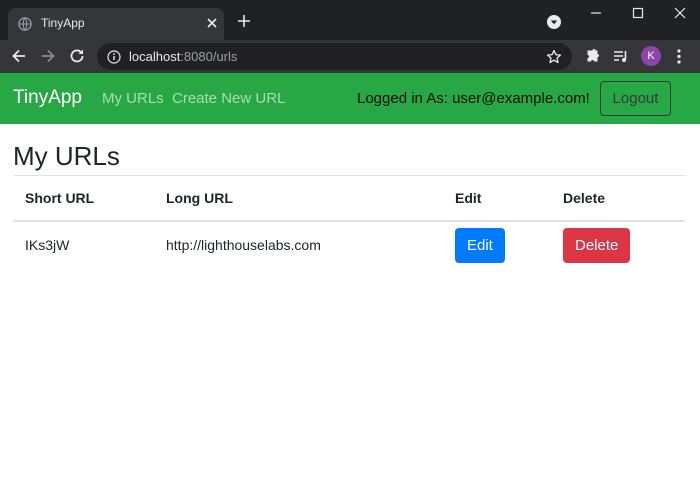 This screenshot has height=500, width=700. Describe the element at coordinates (554, 57) in the screenshot. I see `bookmark-star-icon` at that location.